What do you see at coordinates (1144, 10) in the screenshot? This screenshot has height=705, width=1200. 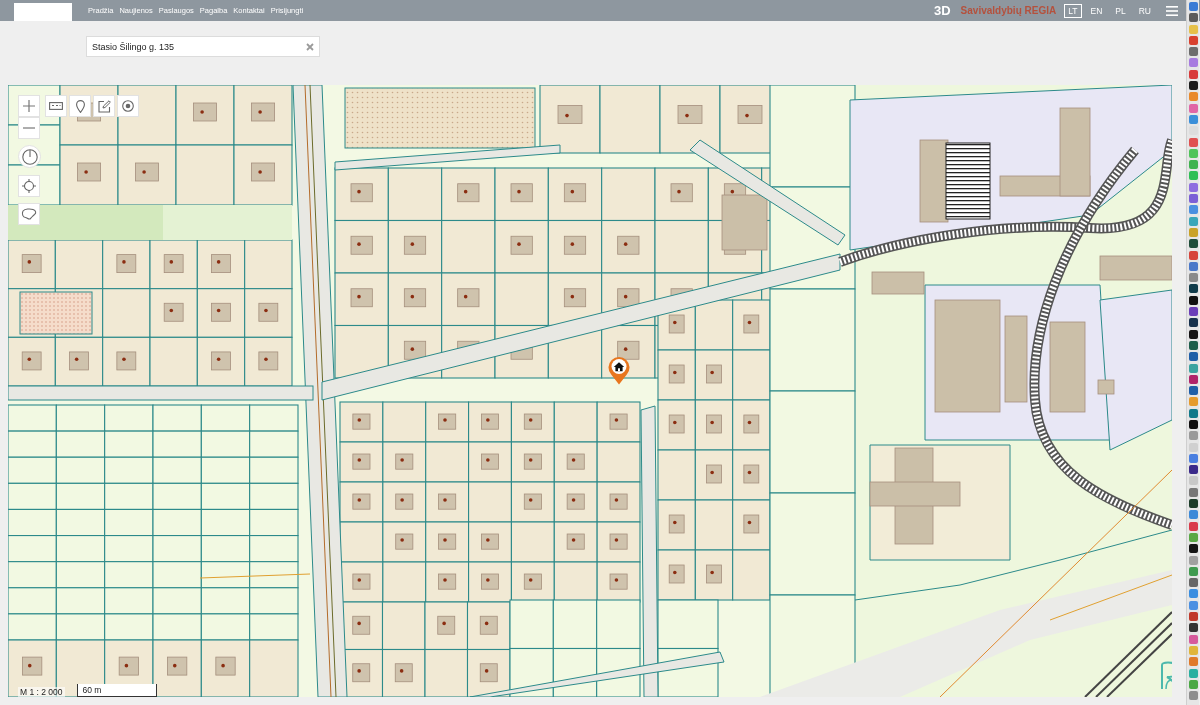 I see `language-button: RU` at bounding box center [1144, 10].